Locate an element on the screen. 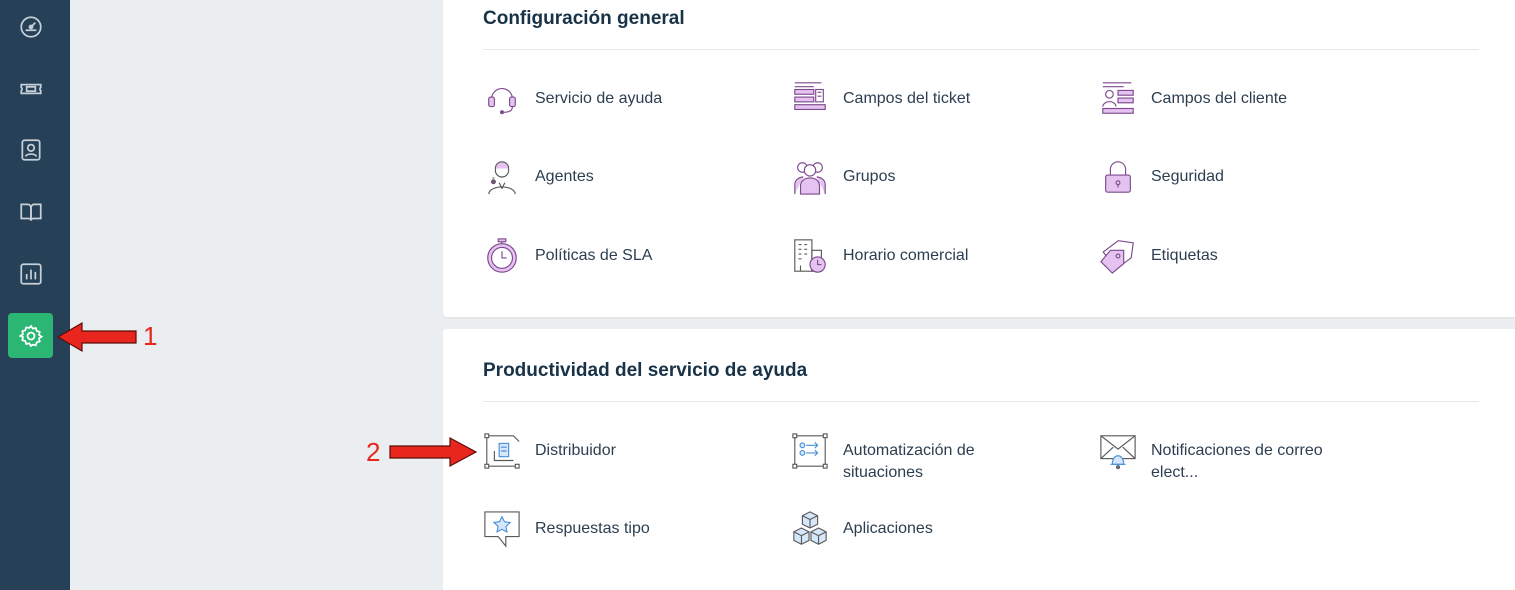  item-label: Campos del cliente is located at coordinates (1219, 98).